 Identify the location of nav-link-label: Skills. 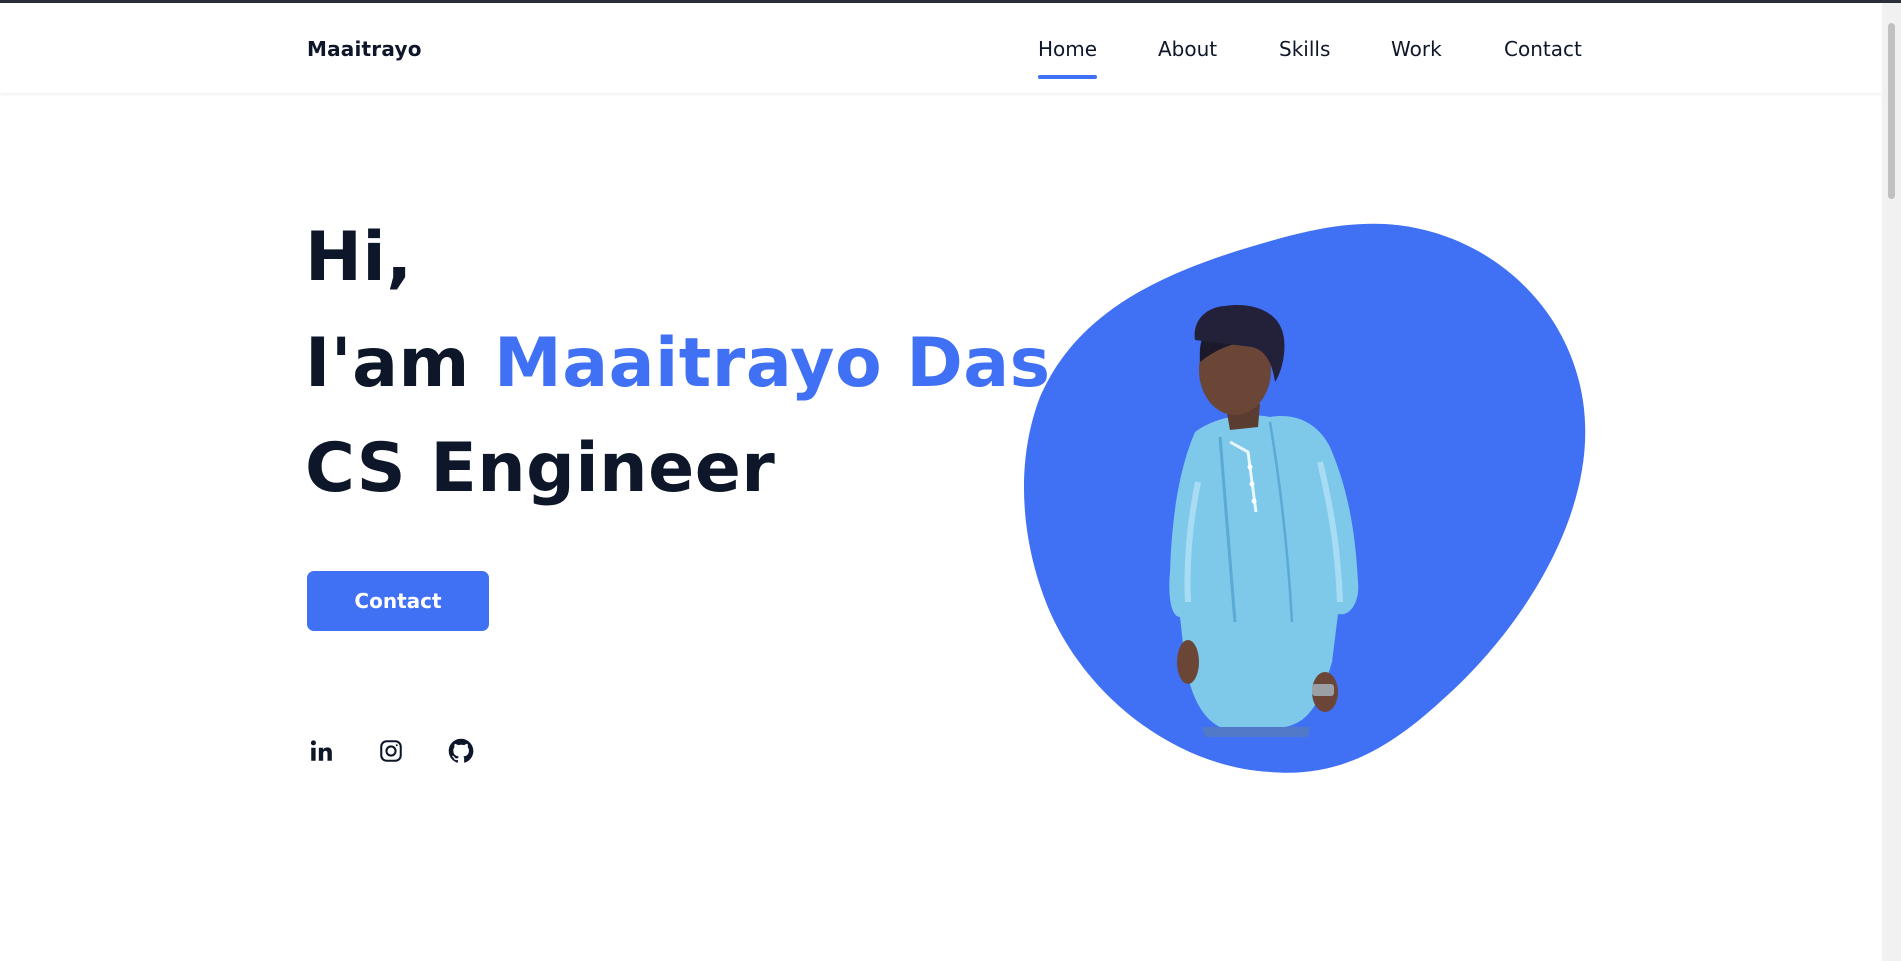
(1305, 49).